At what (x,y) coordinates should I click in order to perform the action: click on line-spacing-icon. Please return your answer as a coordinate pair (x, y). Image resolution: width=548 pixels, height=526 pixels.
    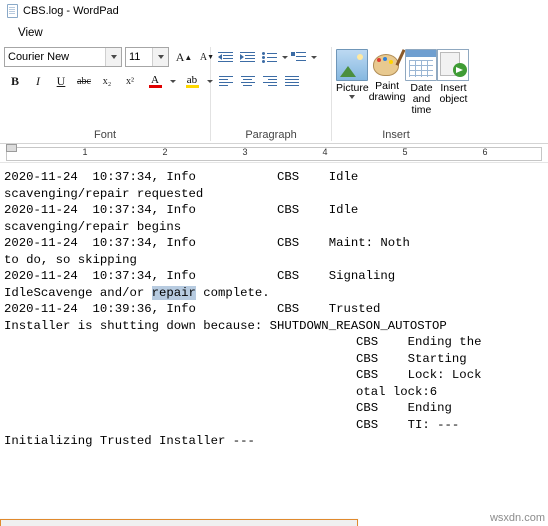
    Looking at the image, I should click on (298, 57).